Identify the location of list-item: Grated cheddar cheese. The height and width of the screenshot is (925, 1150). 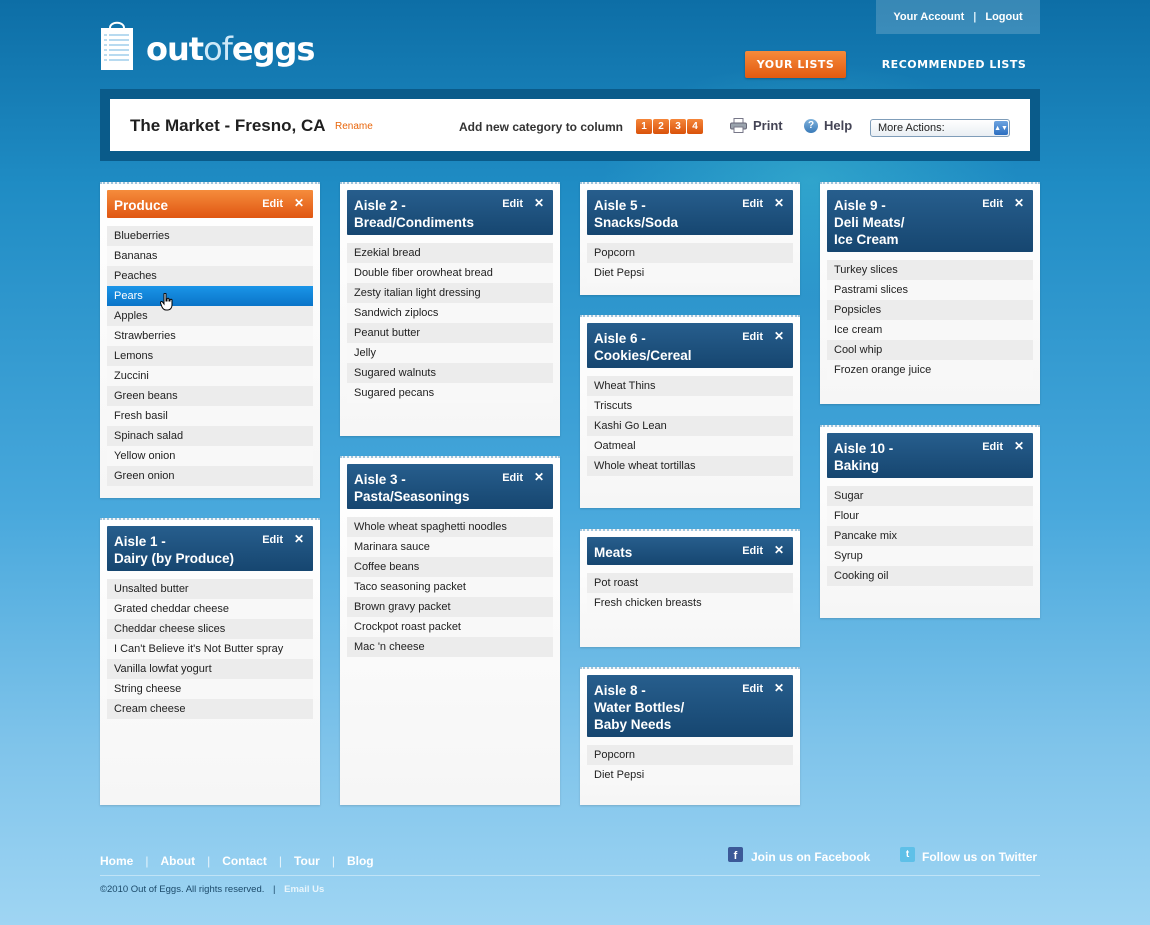
(210, 609).